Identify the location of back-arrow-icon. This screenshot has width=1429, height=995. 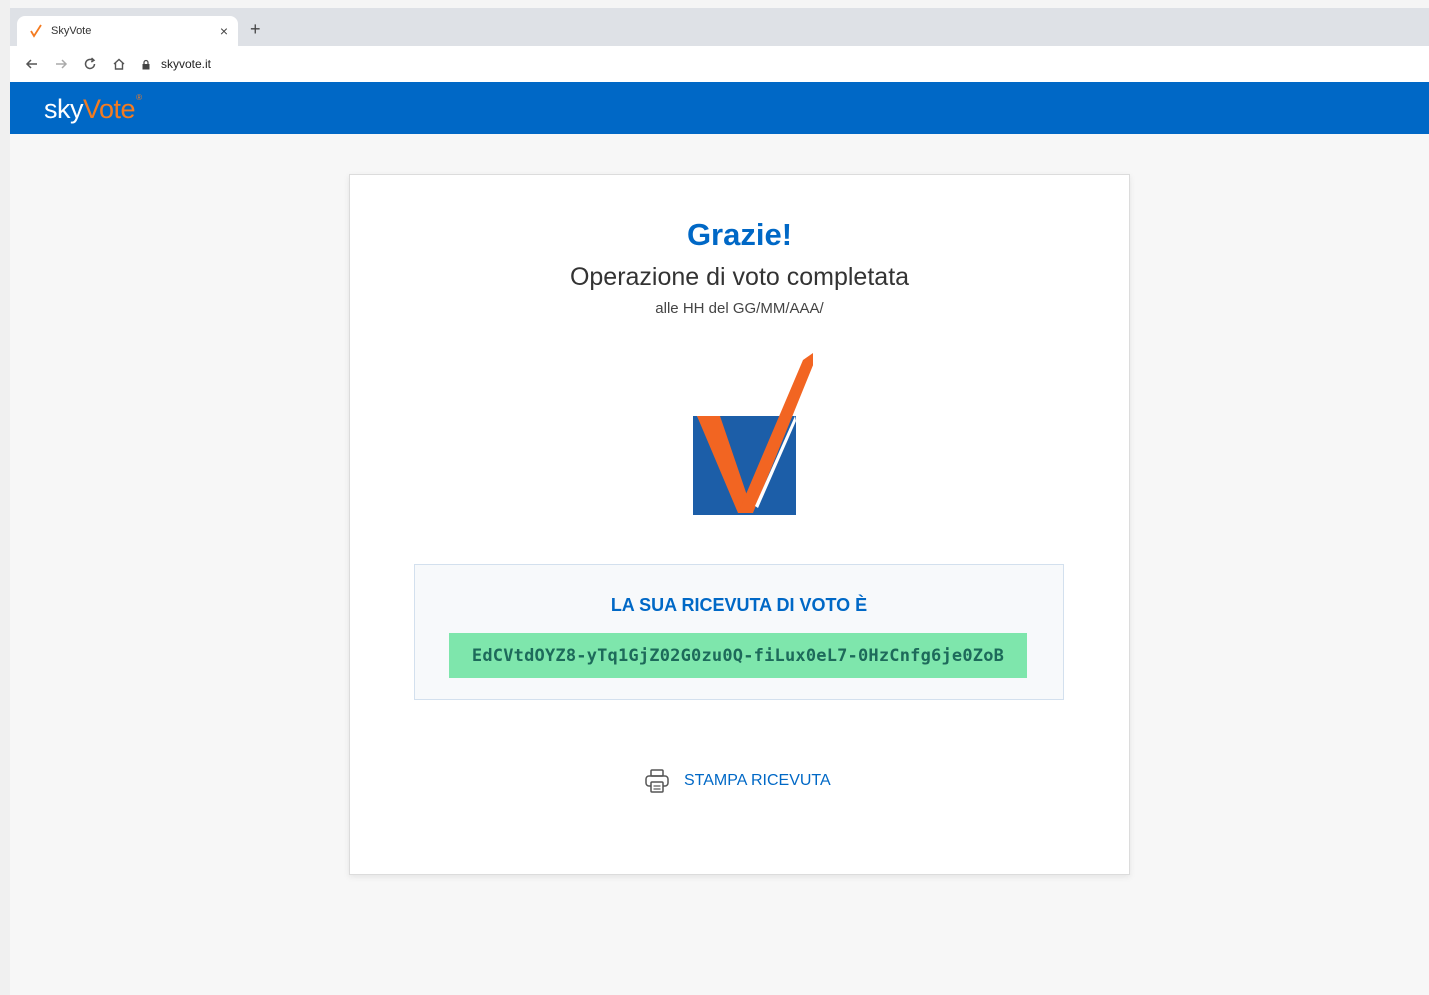
(31, 64).